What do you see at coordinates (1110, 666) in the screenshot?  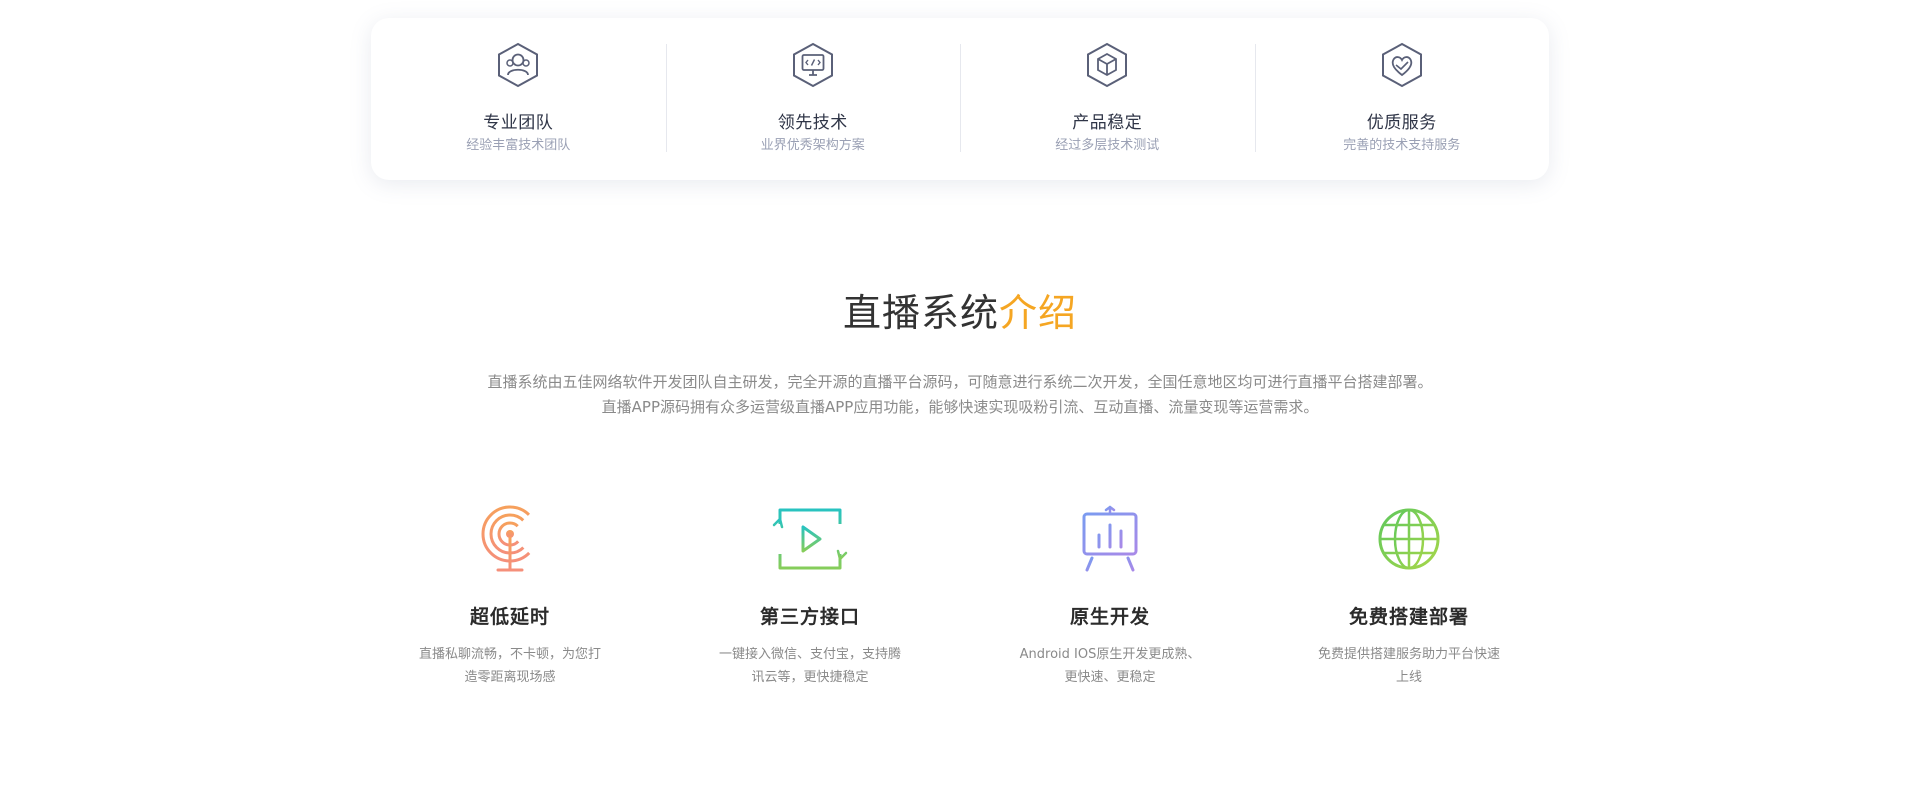 I see `advantage-description: Android IOS原生开发更成熟、更快速、更稳定` at bounding box center [1110, 666].